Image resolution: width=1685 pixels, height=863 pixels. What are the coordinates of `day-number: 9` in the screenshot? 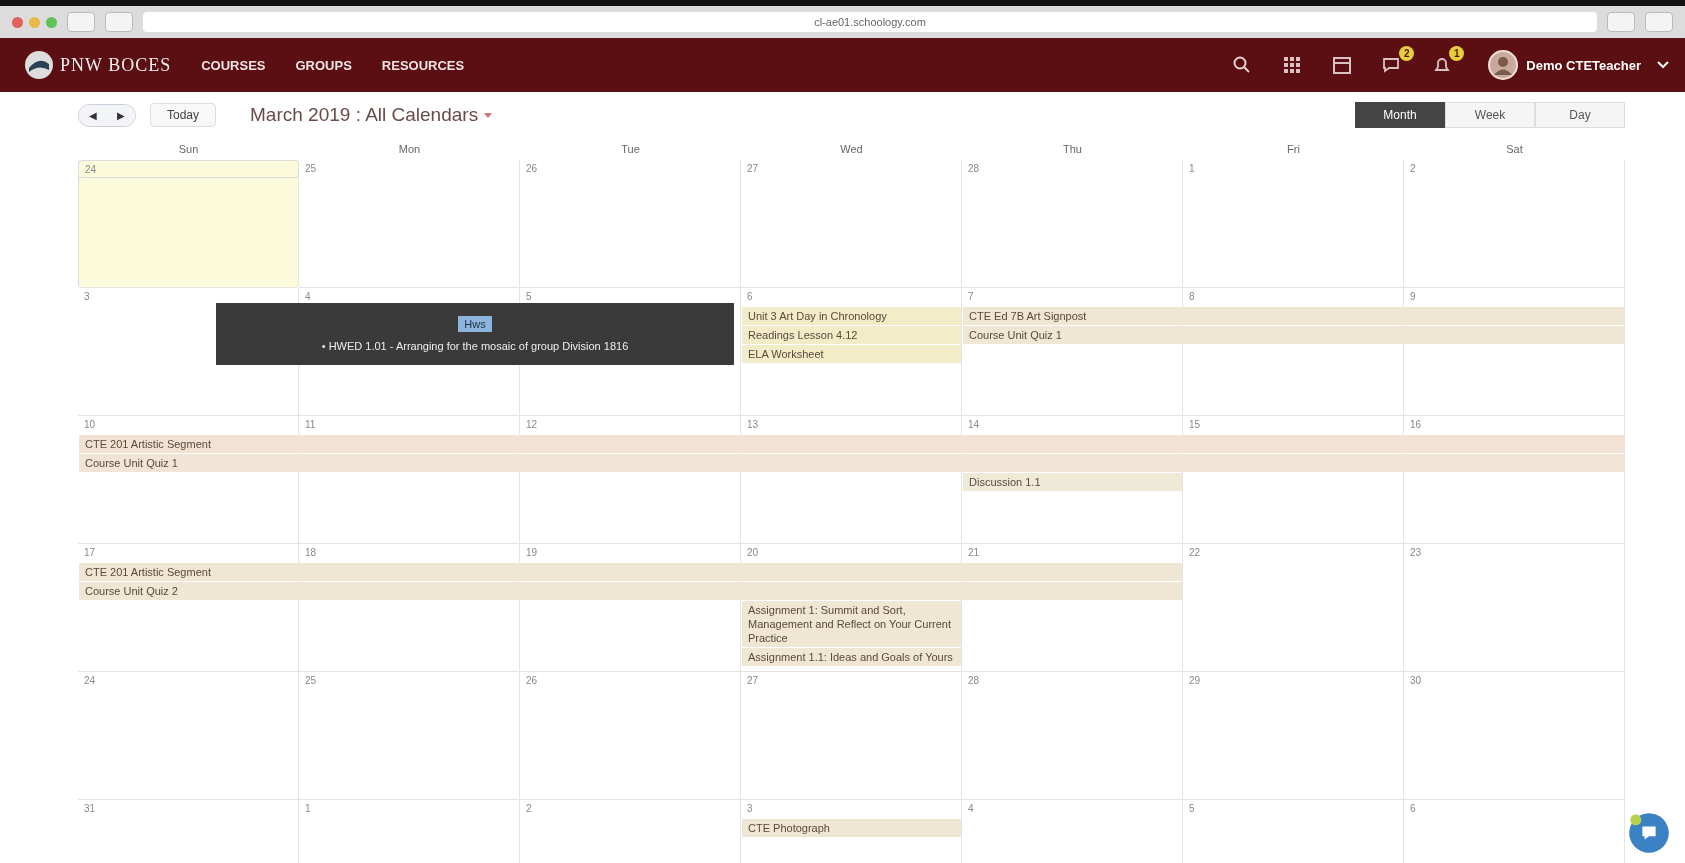 It's located at (1514, 297).